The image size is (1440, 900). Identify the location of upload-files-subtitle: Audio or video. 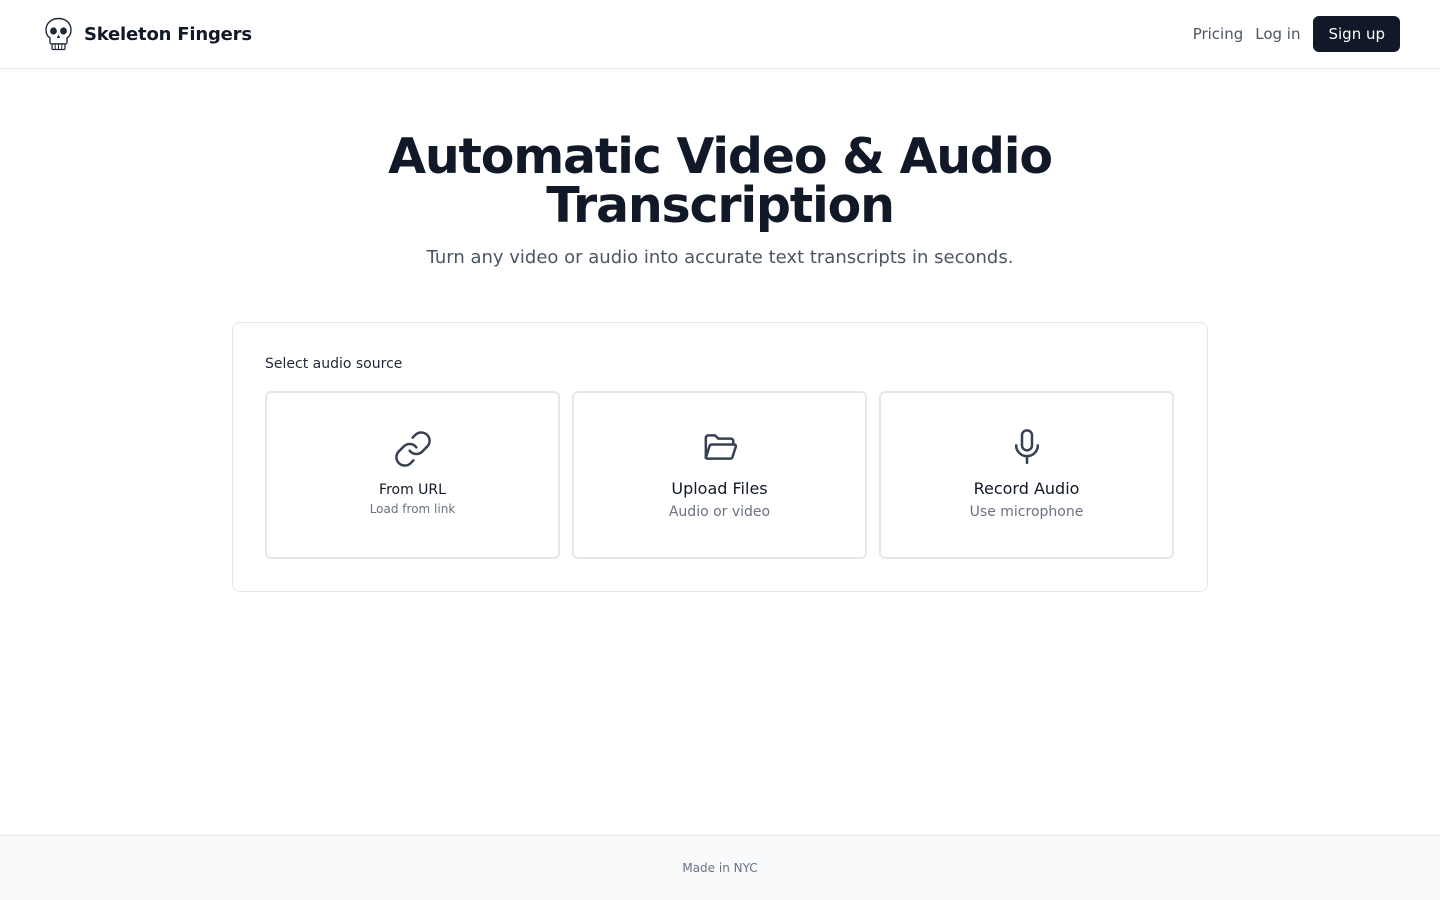
(719, 512).